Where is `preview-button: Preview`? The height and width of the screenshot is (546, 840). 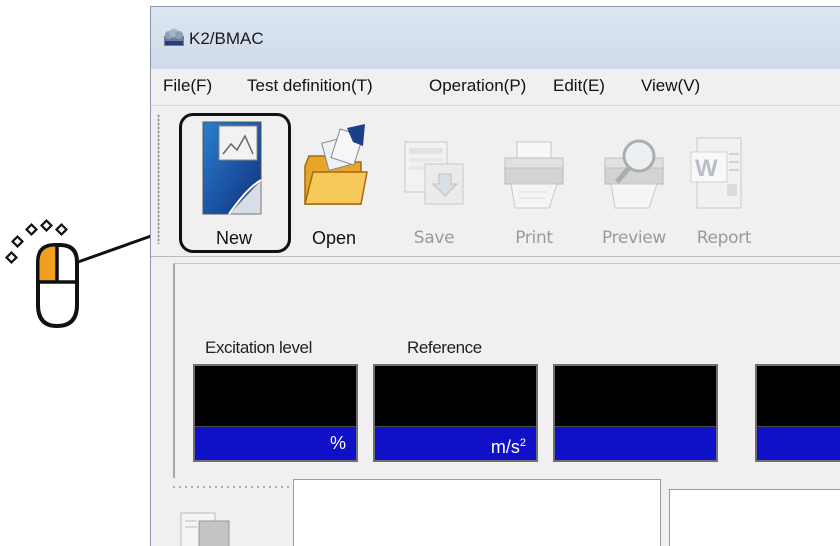 preview-button: Preview is located at coordinates (634, 181).